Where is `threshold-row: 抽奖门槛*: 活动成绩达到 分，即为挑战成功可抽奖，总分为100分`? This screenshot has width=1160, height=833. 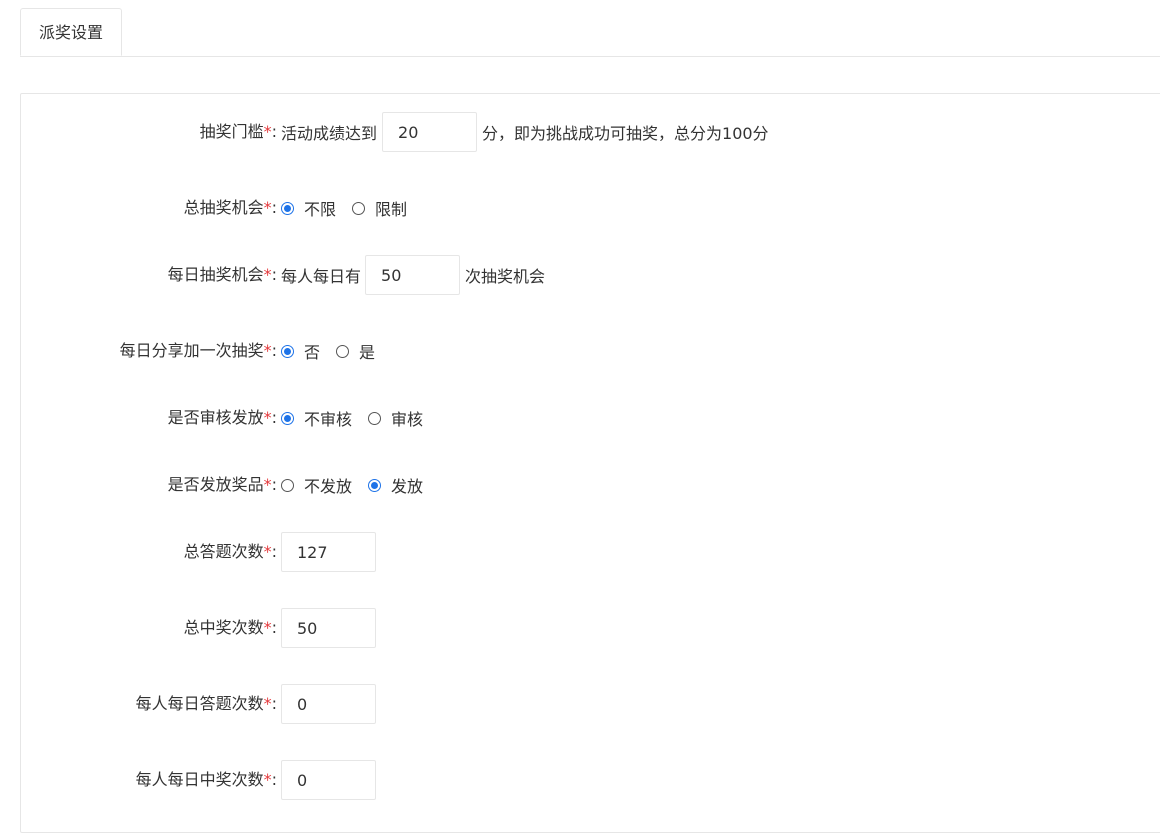 threshold-row: 抽奖门槛*: 活动成绩达到 分，即为挑战成功可抽奖，总分为100分 is located at coordinates (590, 132).